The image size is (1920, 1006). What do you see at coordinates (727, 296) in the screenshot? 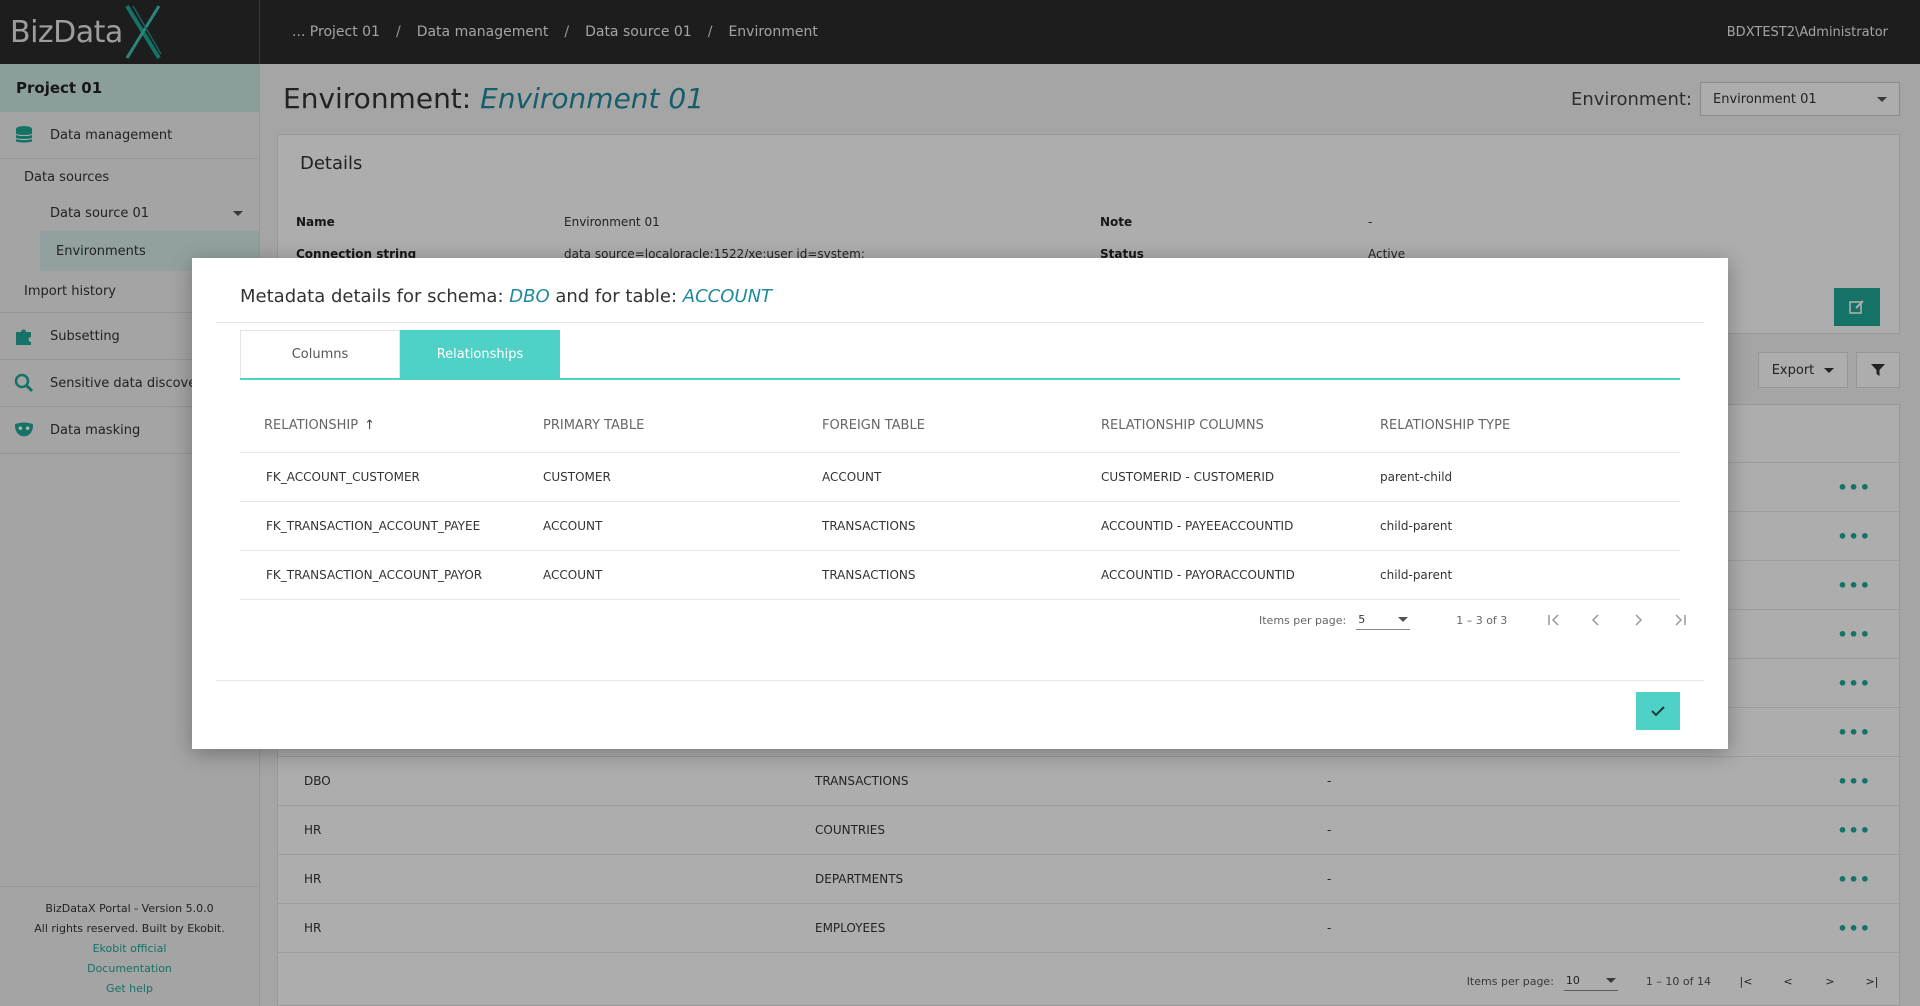
I see `table-name: ACCOUNT` at bounding box center [727, 296].